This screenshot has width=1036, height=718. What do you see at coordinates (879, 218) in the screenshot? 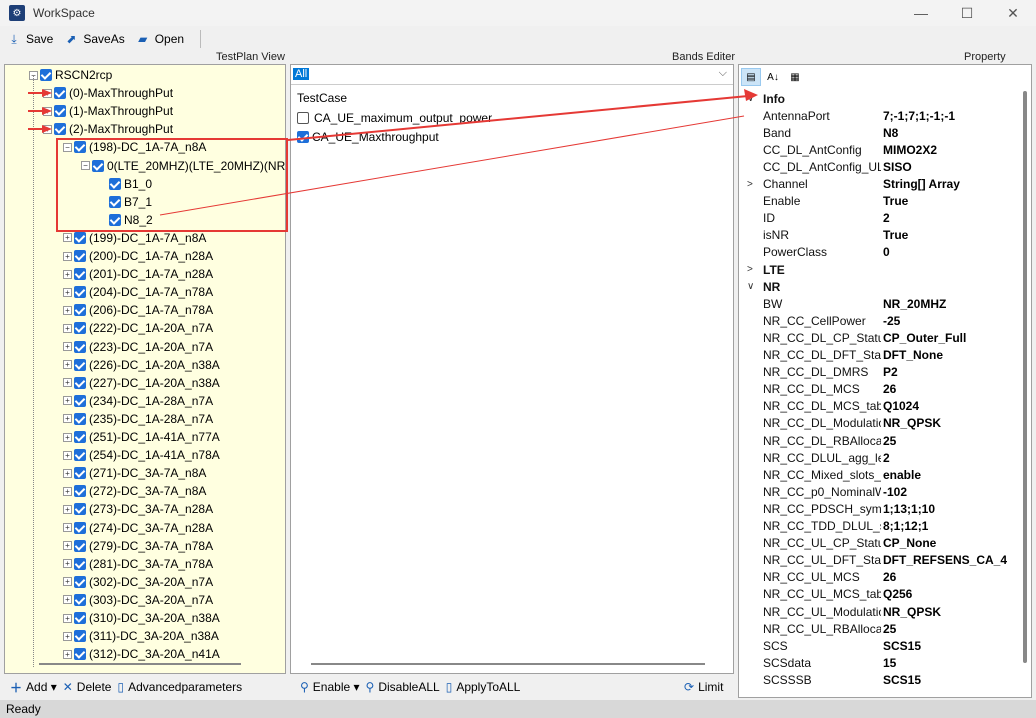
I see `property-row: ID 2` at bounding box center [879, 218].